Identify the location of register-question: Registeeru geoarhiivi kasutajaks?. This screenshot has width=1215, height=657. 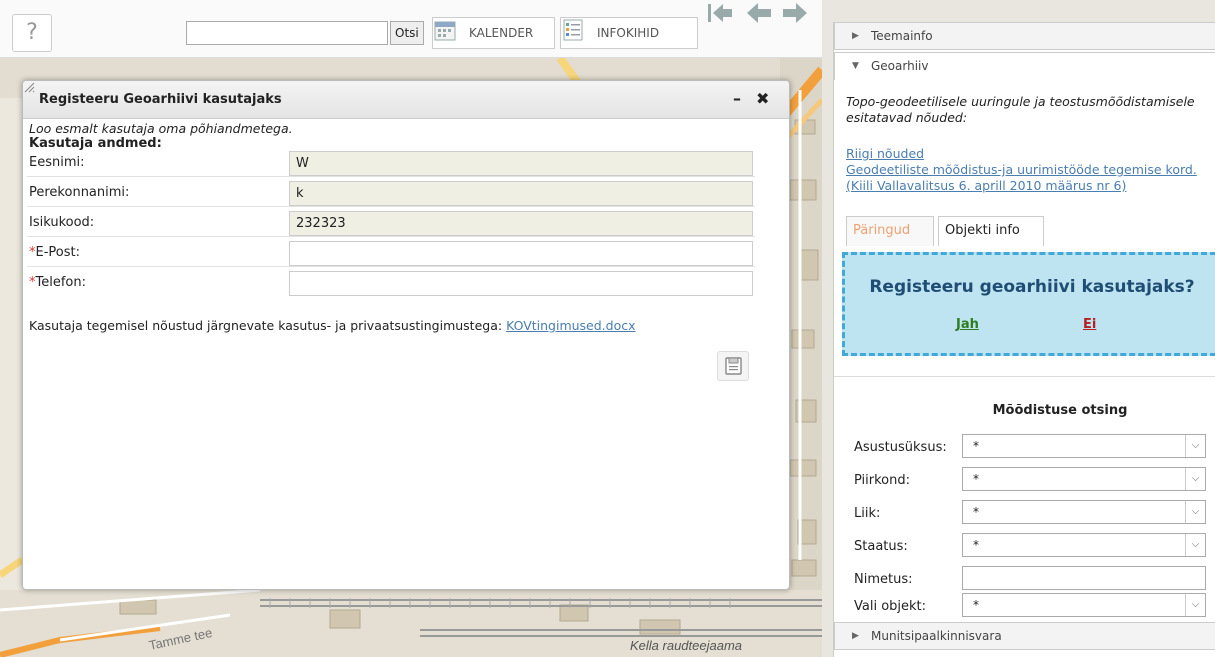
(1032, 287).